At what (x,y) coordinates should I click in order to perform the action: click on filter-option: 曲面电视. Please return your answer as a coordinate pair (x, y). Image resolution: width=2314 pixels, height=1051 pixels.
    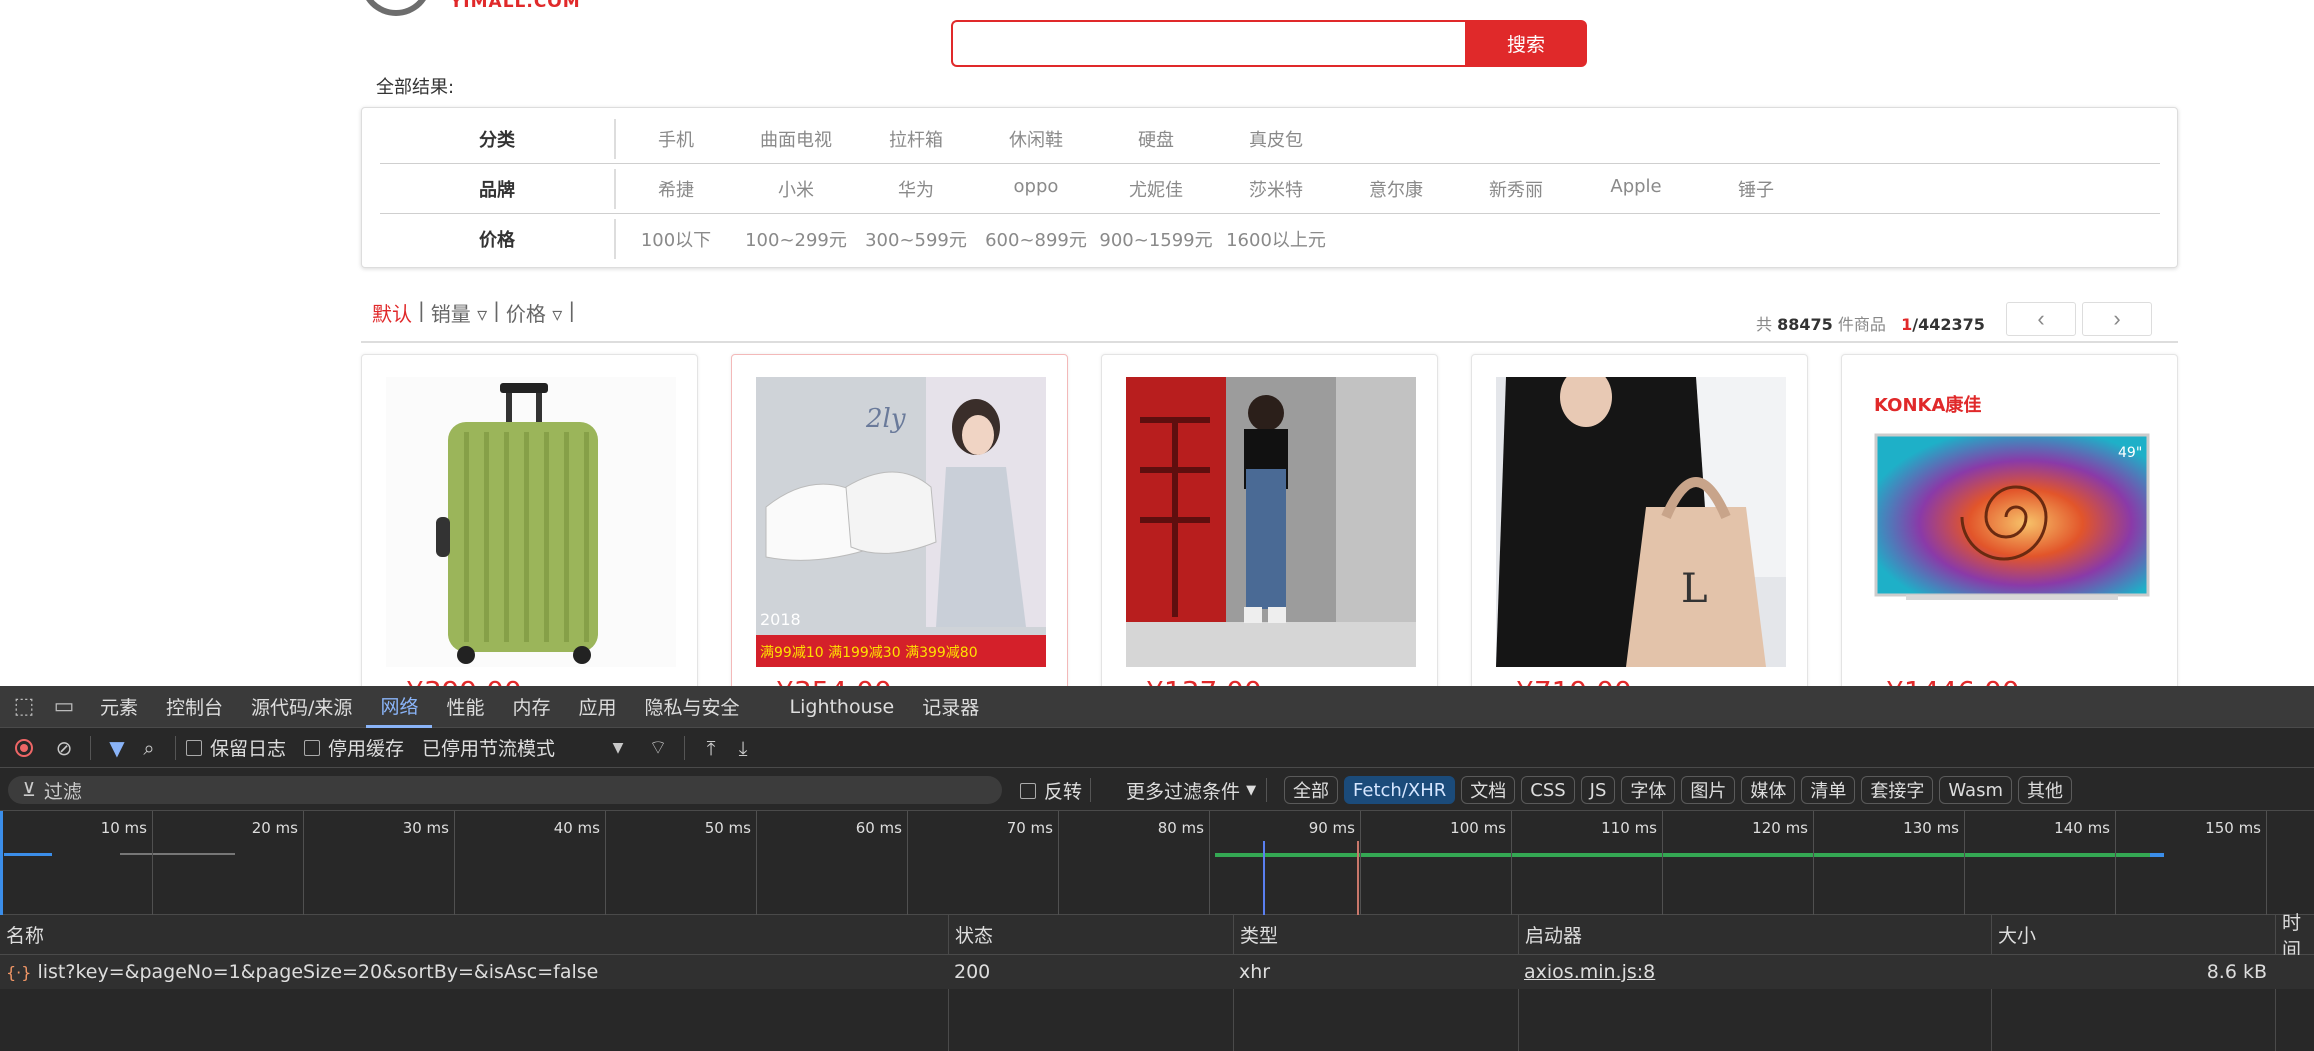
    Looking at the image, I should click on (796, 139).